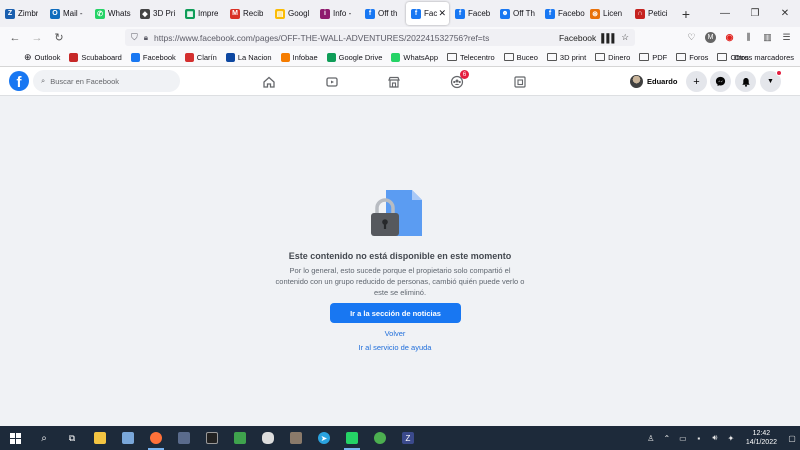 The height and width of the screenshot is (450, 800). I want to click on bookmark-item: Buceo, so click(520, 57).